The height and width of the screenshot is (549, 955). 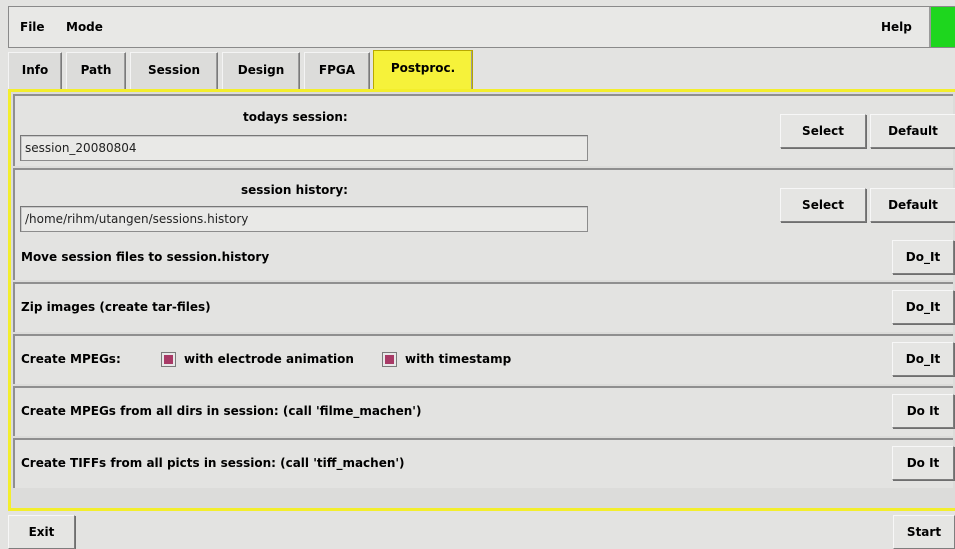 I want to click on move-session-files-button: Do_It, so click(x=923, y=257).